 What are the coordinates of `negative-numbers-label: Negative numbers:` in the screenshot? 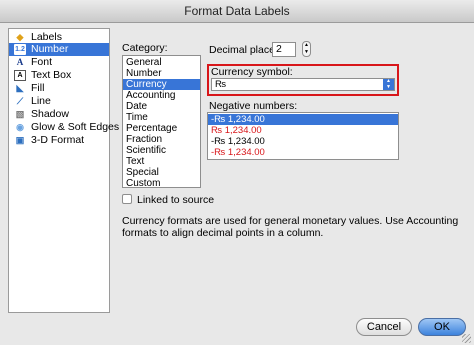 It's located at (253, 106).